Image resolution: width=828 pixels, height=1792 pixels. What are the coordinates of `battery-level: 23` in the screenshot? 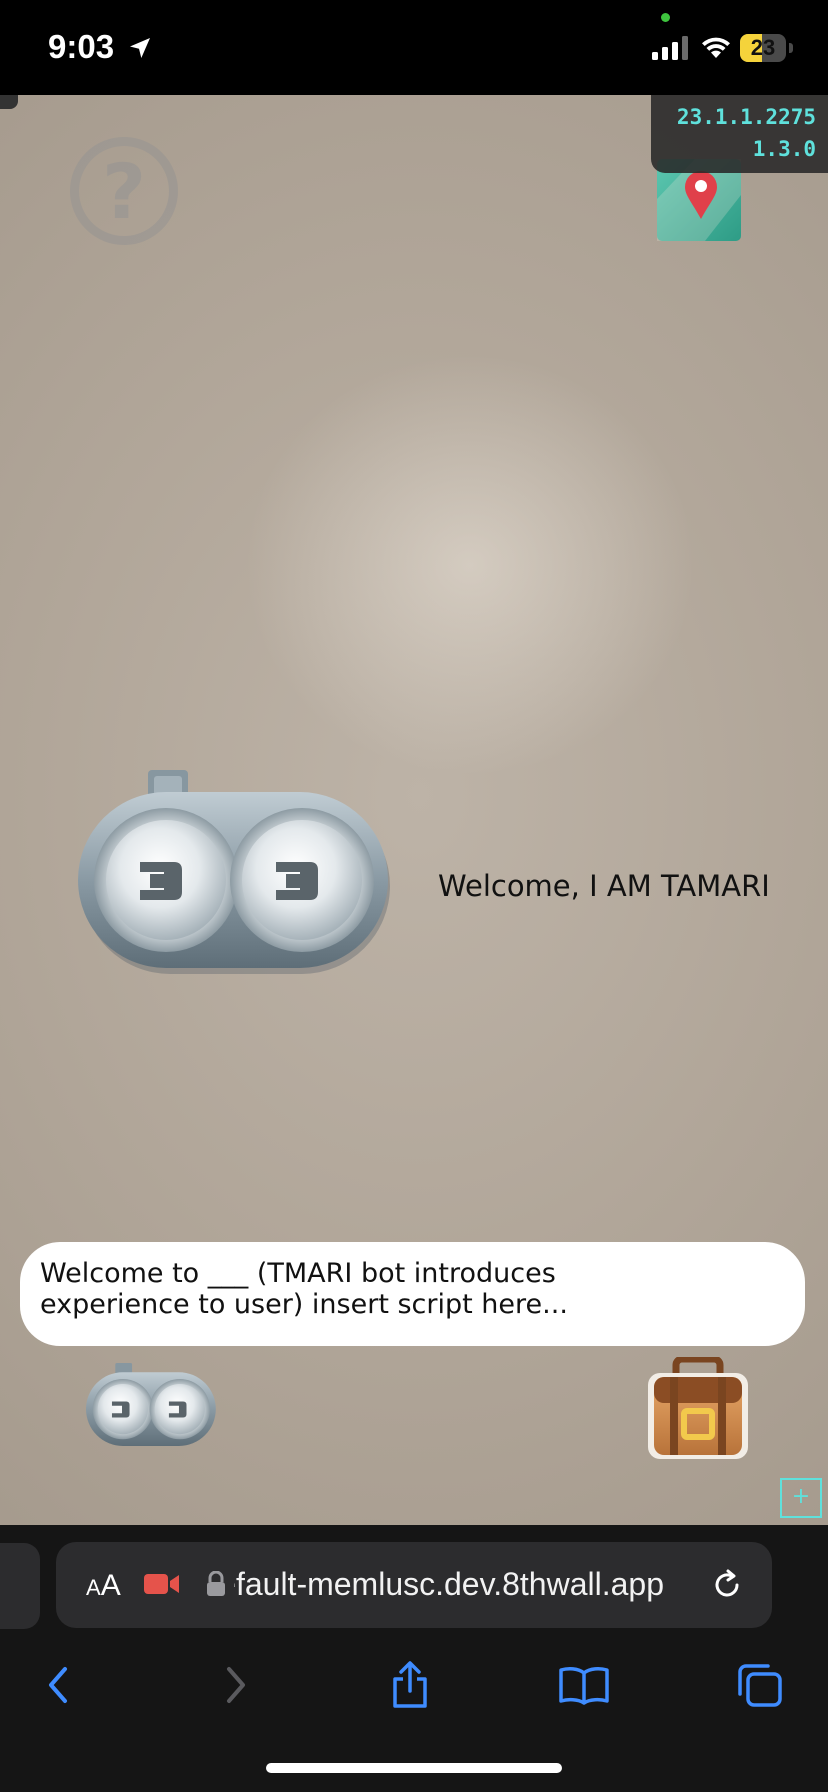 It's located at (763, 47).